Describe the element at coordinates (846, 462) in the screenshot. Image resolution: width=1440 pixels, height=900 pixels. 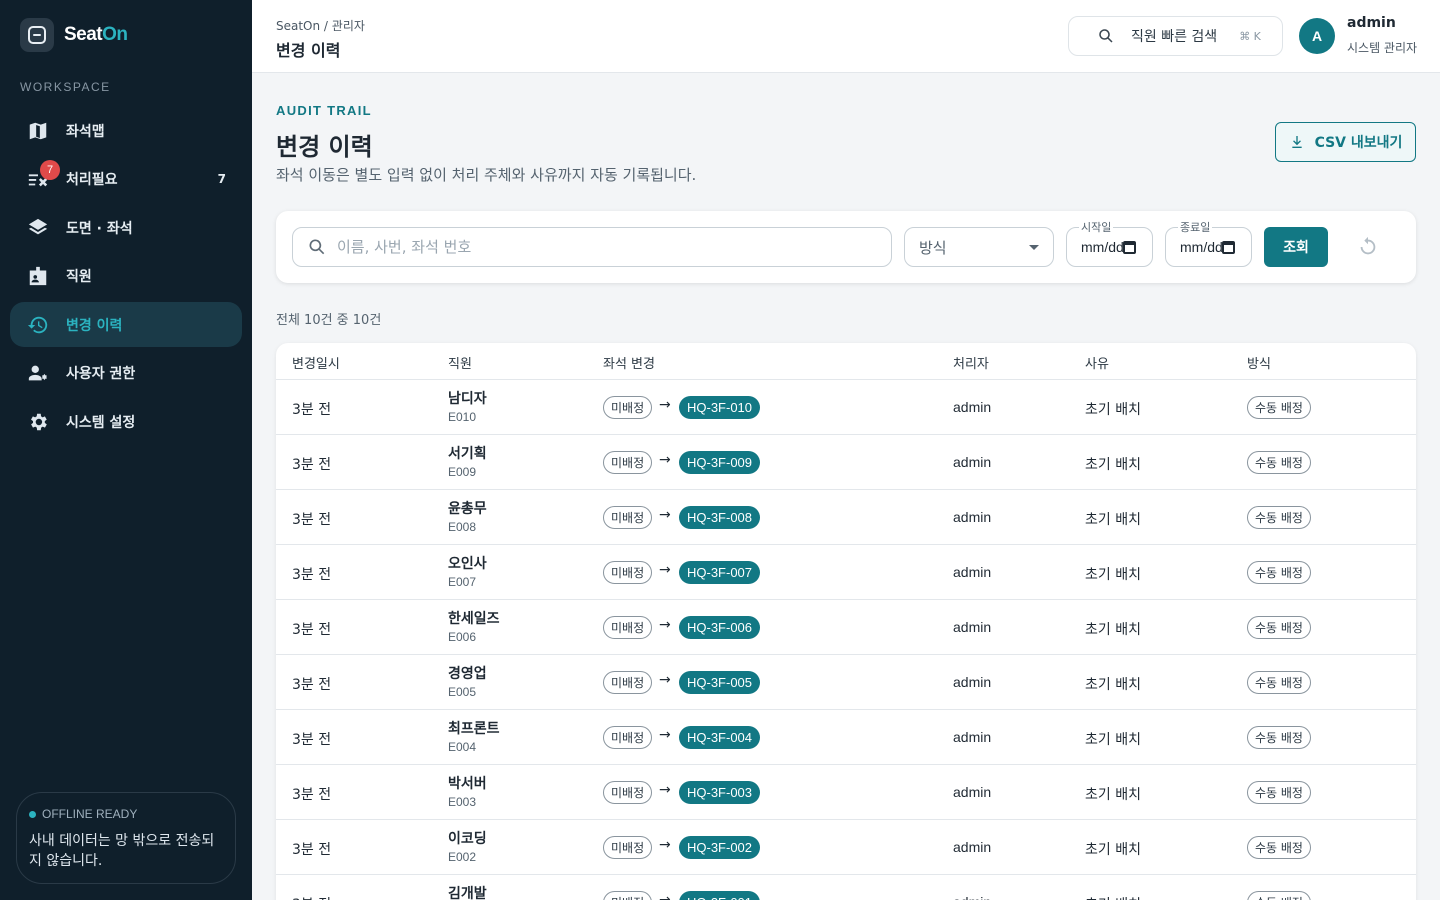
I see `table-row: 3분 전 서기획 E009 미배정 → HQ-3F-009 admin 초기 배치 수동 배정` at that location.